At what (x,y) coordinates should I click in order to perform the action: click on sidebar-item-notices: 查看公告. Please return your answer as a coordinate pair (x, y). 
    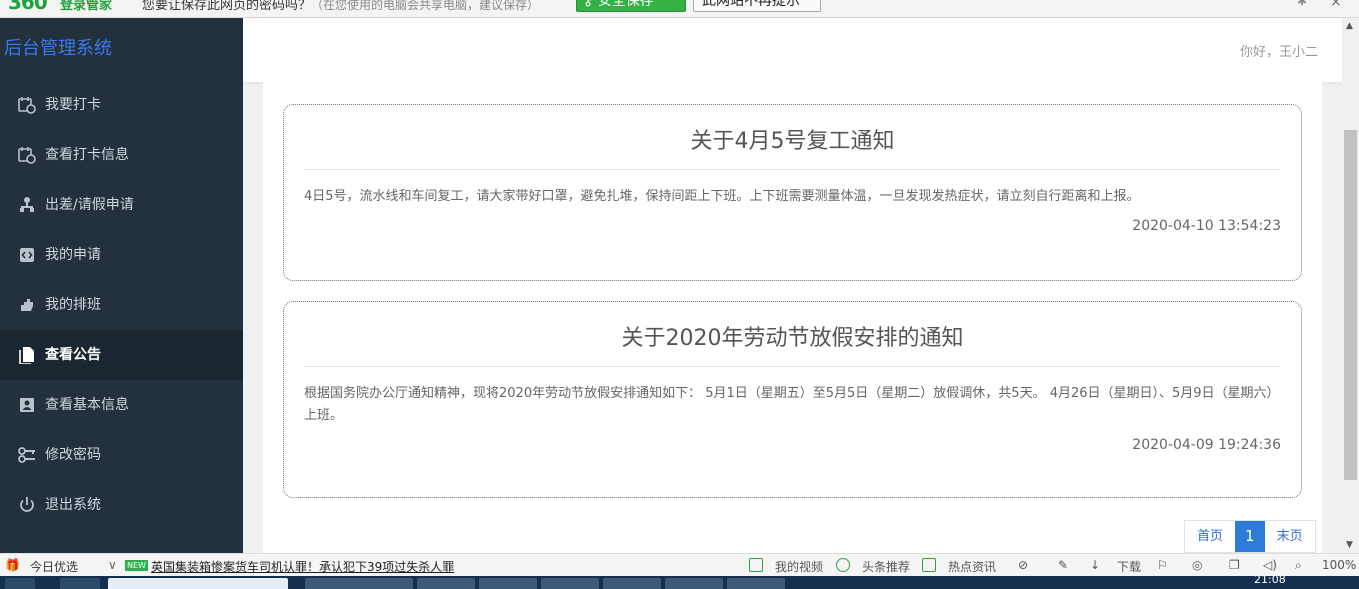
    Looking at the image, I should click on (121, 355).